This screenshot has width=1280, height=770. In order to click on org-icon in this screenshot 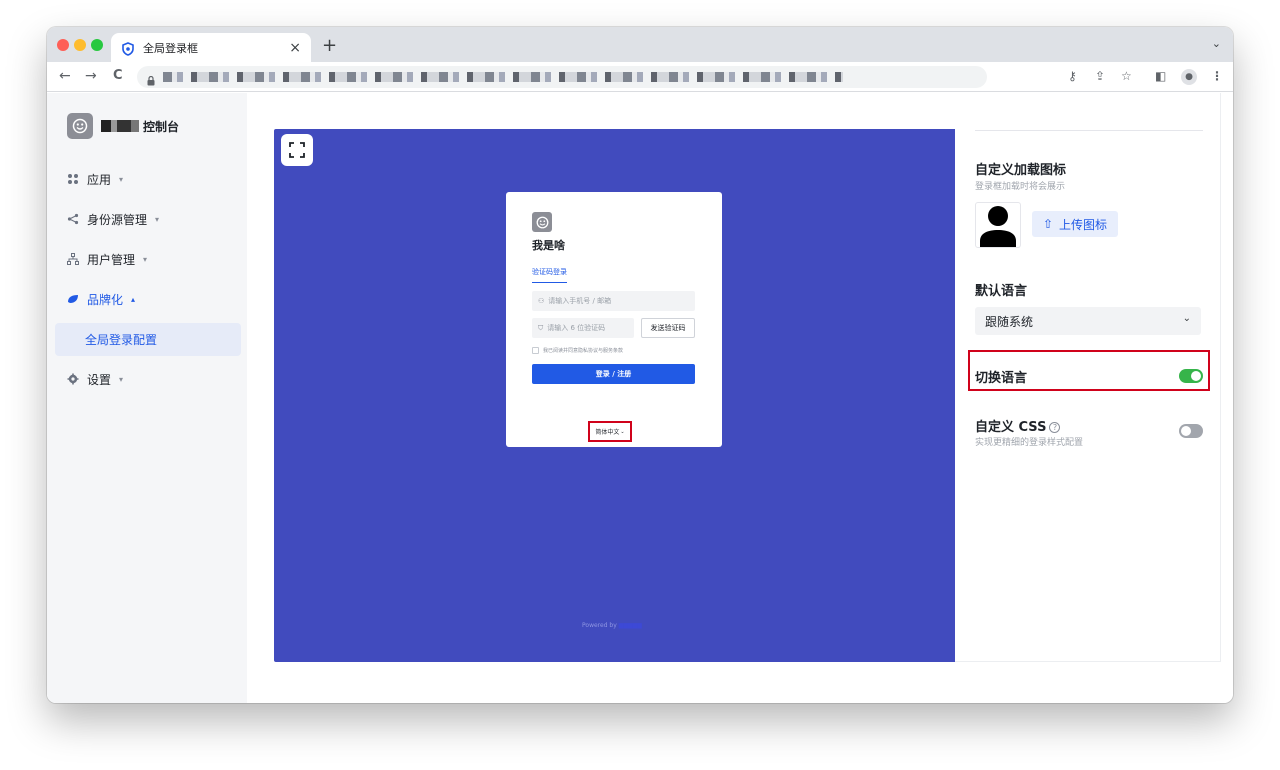, I will do `click(73, 259)`.